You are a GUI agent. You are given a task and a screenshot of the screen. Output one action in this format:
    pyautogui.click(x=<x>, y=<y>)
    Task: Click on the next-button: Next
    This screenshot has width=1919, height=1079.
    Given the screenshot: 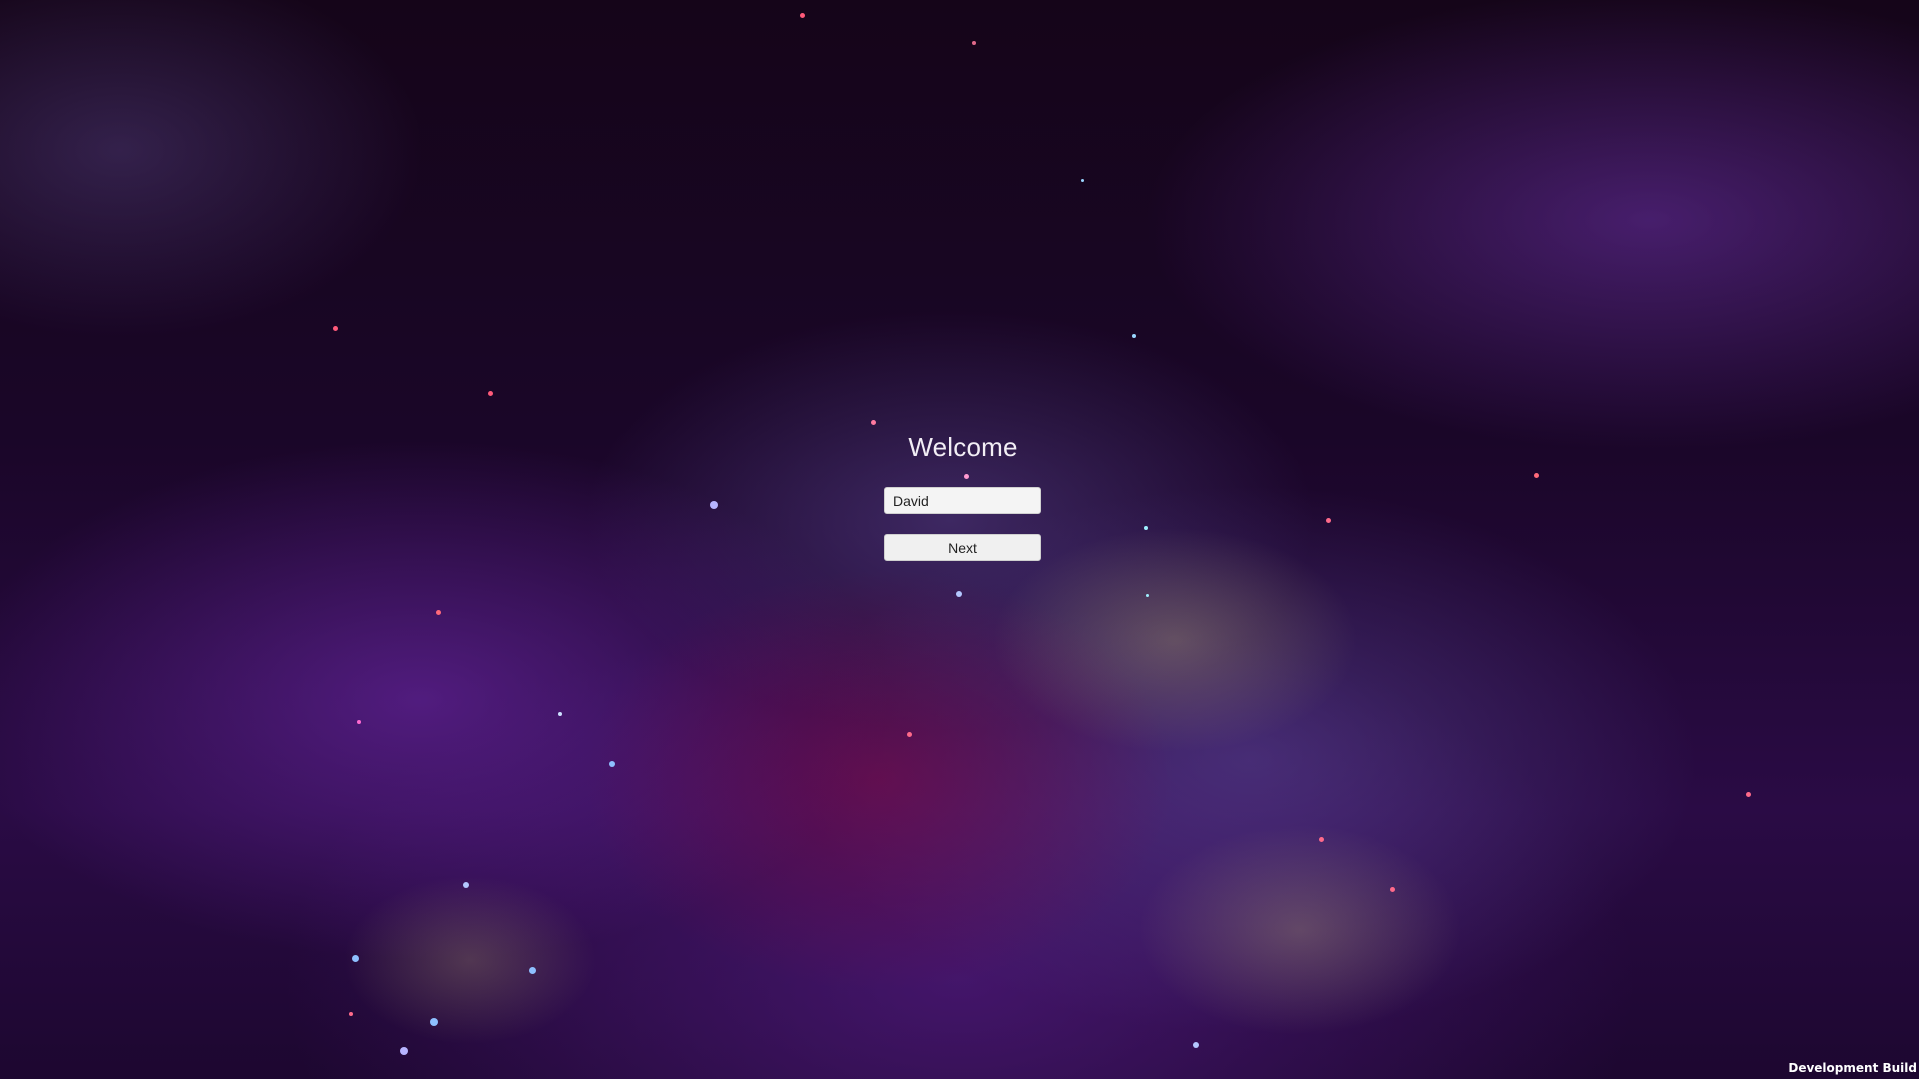 What is the action you would take?
    pyautogui.click(x=962, y=547)
    